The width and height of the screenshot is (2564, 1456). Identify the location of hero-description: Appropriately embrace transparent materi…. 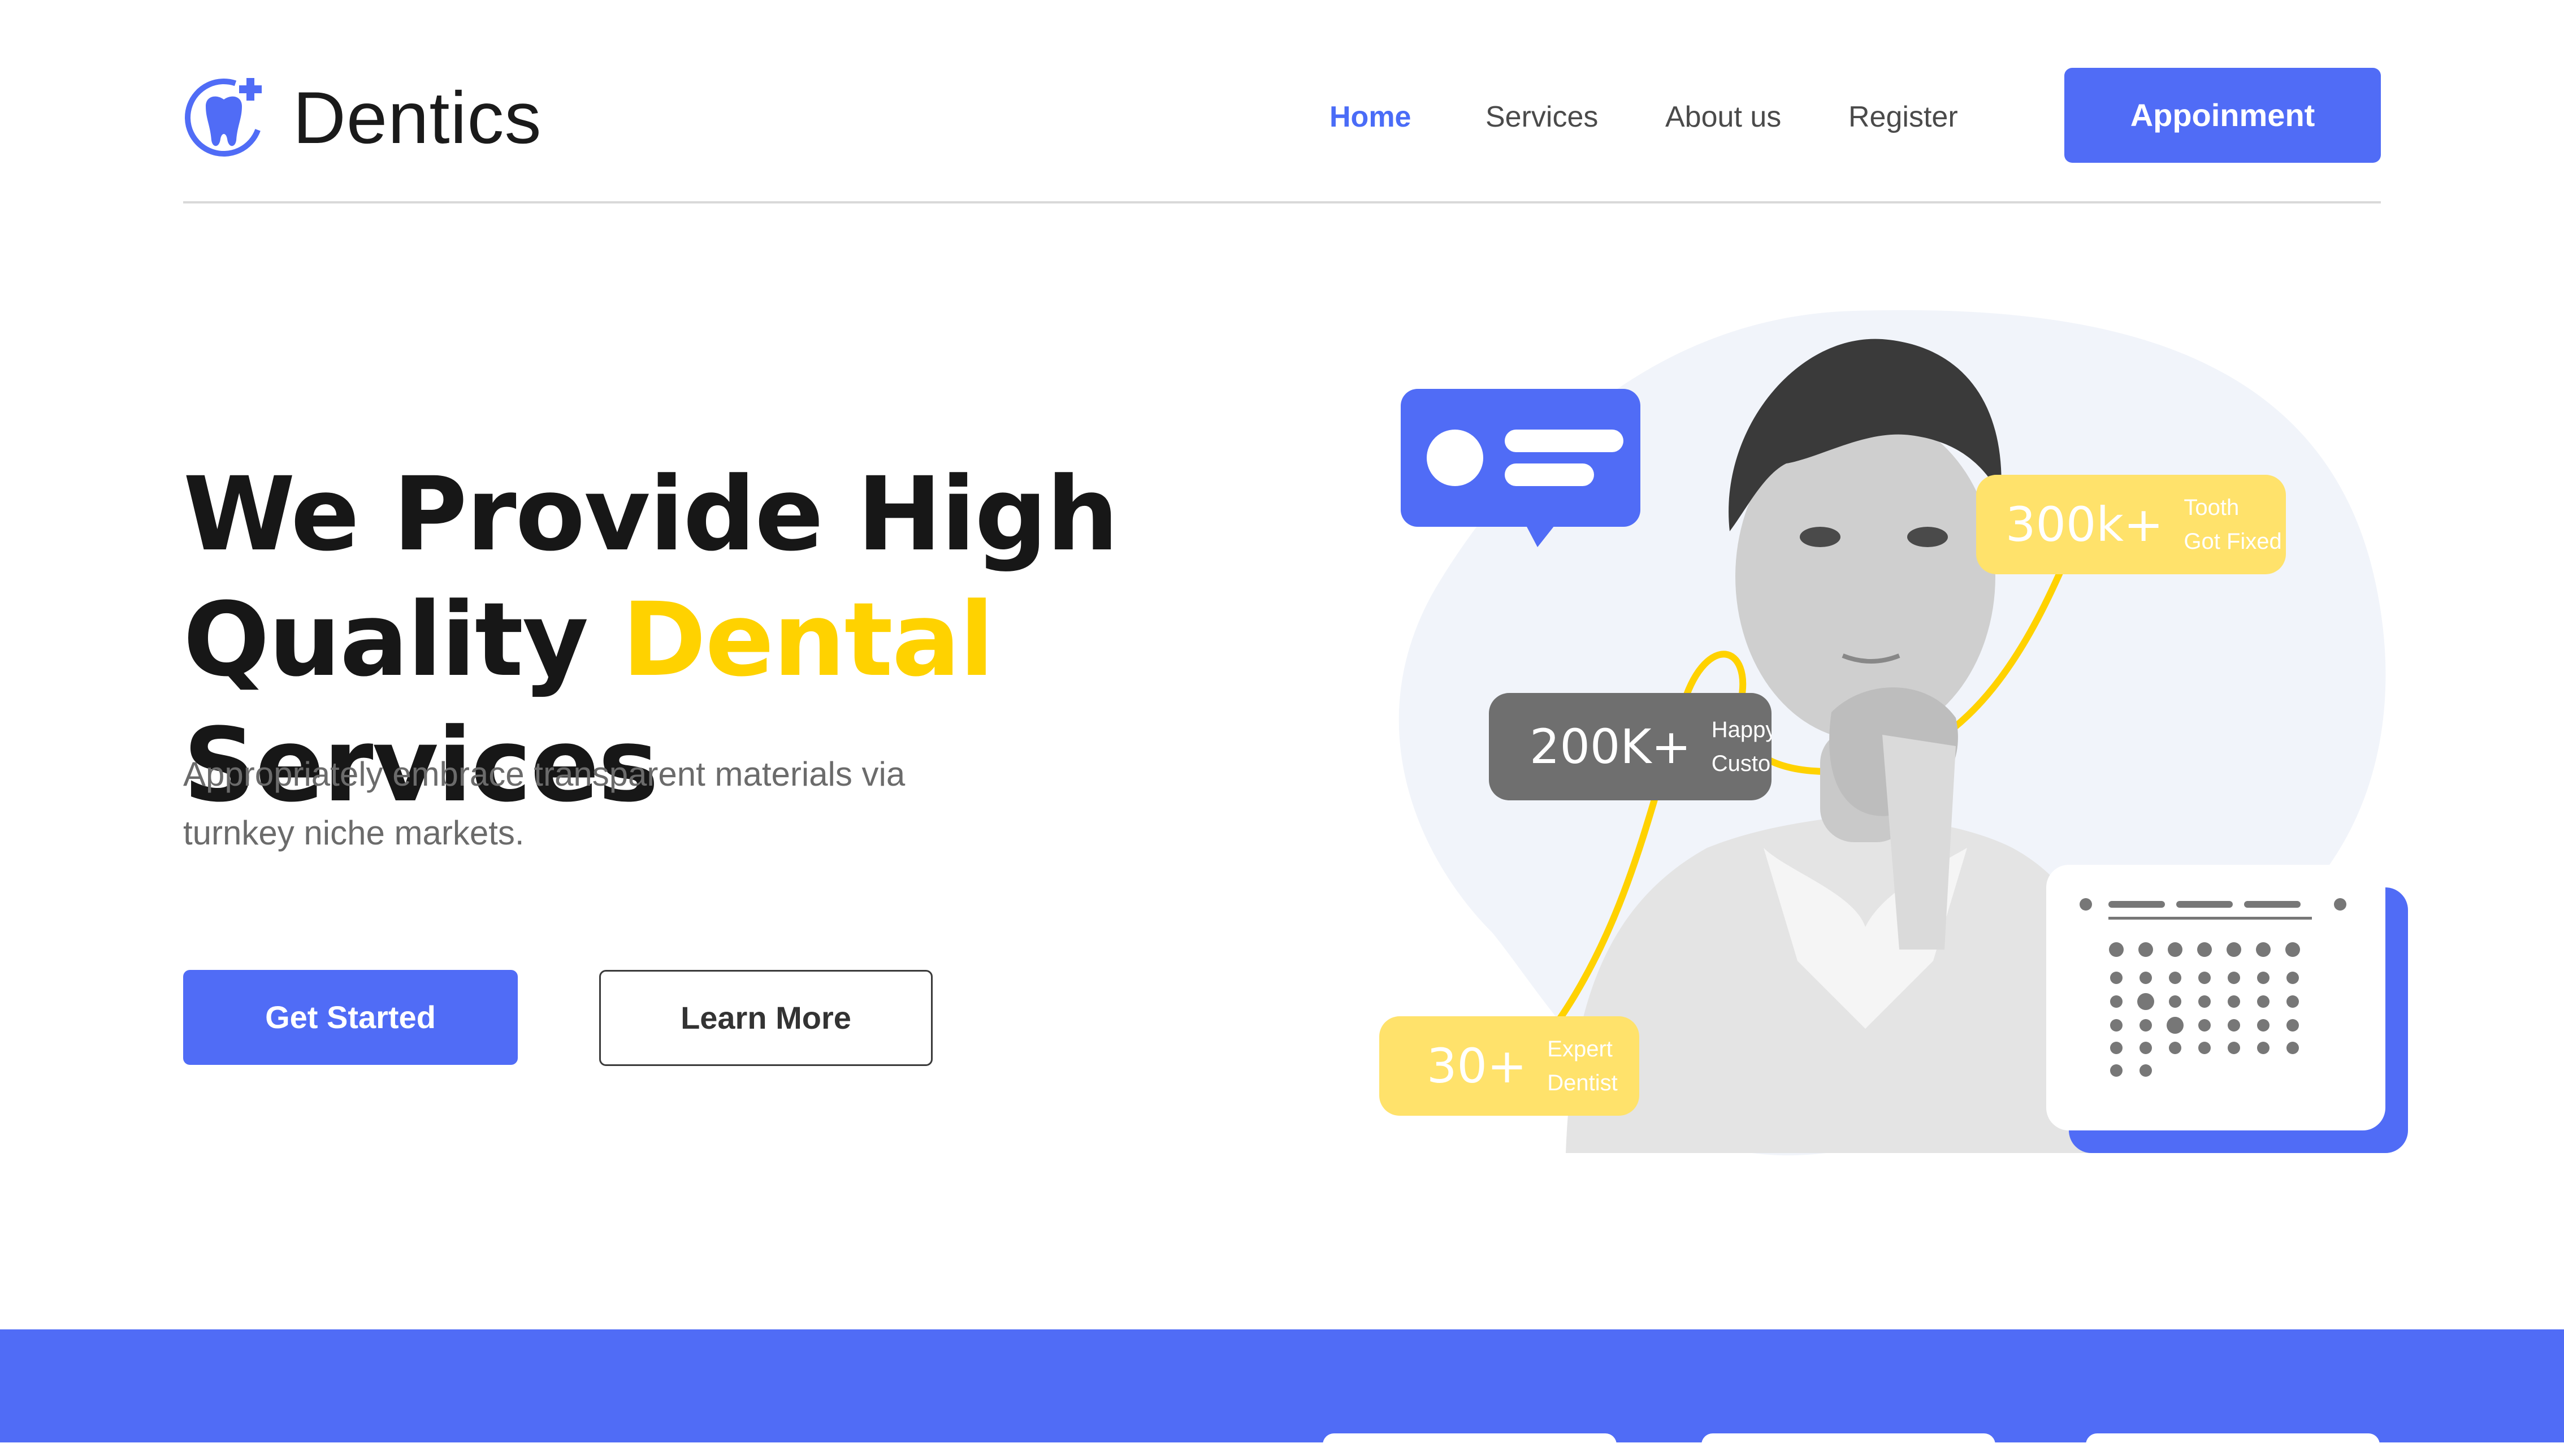
(607, 804).